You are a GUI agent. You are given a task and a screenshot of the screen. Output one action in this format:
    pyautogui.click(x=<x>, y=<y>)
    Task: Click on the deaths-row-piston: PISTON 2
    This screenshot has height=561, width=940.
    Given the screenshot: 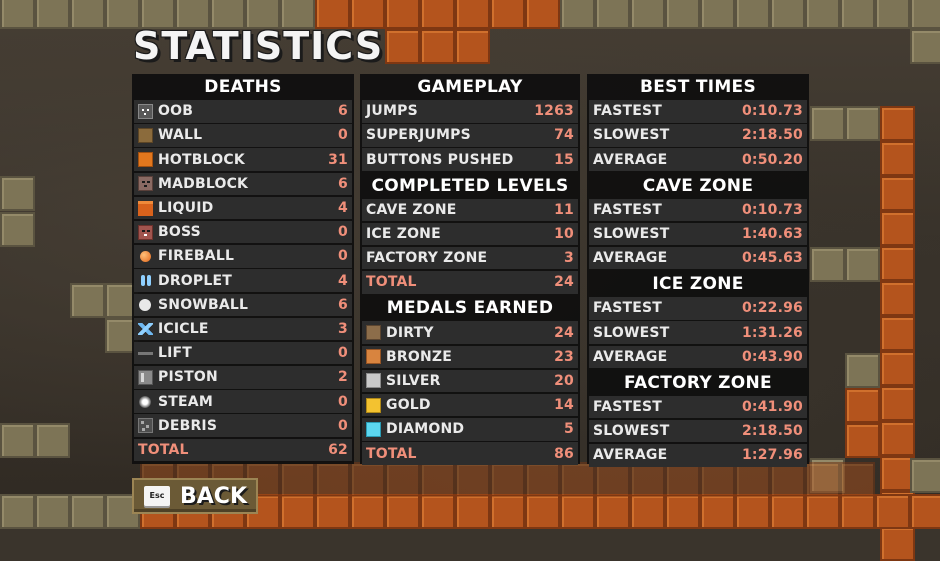 What is the action you would take?
    pyautogui.click(x=243, y=377)
    